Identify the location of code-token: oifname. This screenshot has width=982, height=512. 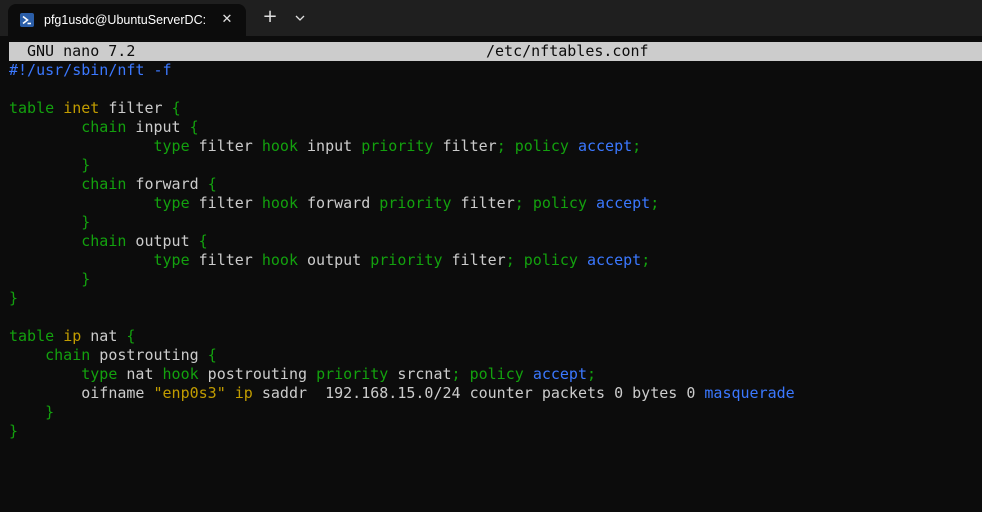
(81, 393).